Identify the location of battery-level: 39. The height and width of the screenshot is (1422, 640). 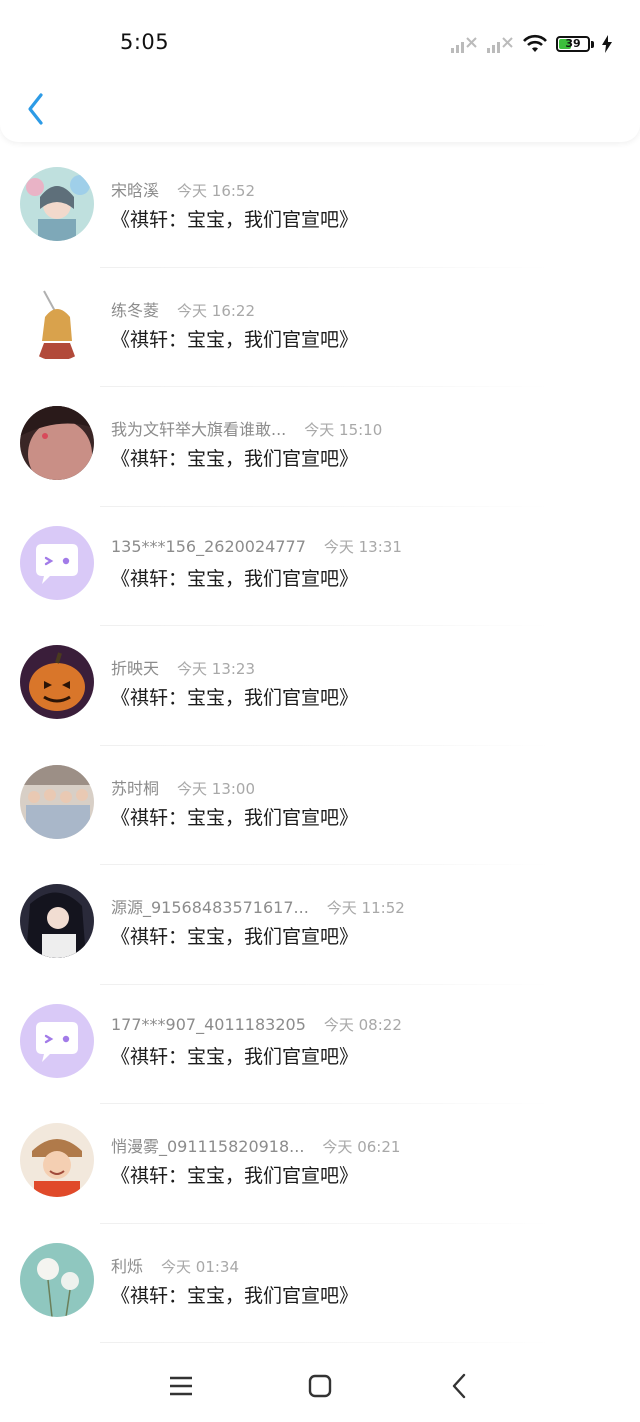
(573, 43).